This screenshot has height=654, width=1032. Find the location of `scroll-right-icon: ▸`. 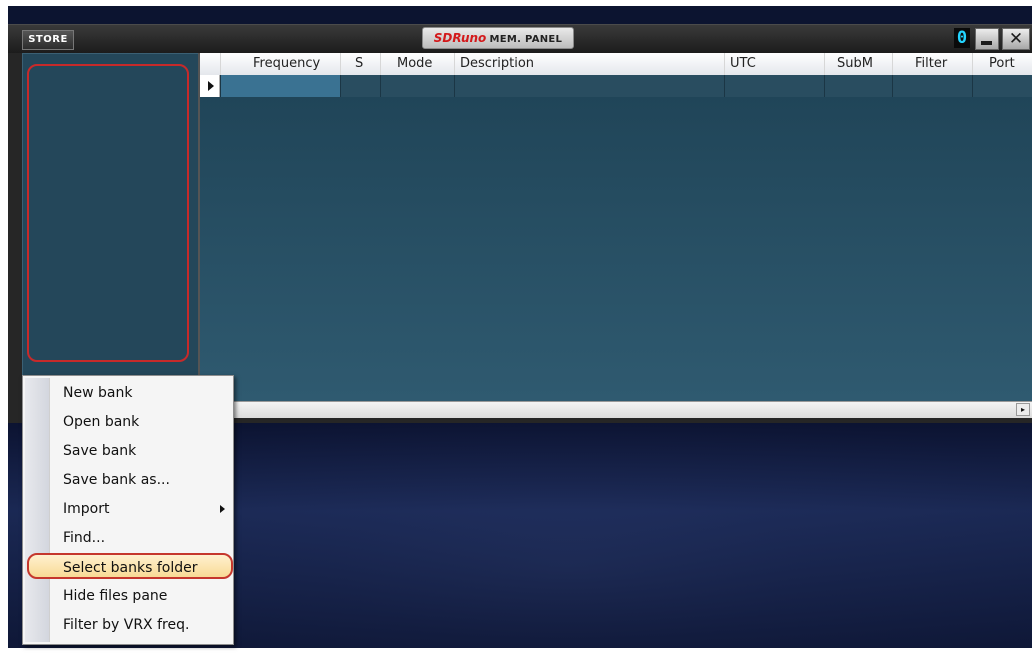

scroll-right-icon: ▸ is located at coordinates (1023, 409).